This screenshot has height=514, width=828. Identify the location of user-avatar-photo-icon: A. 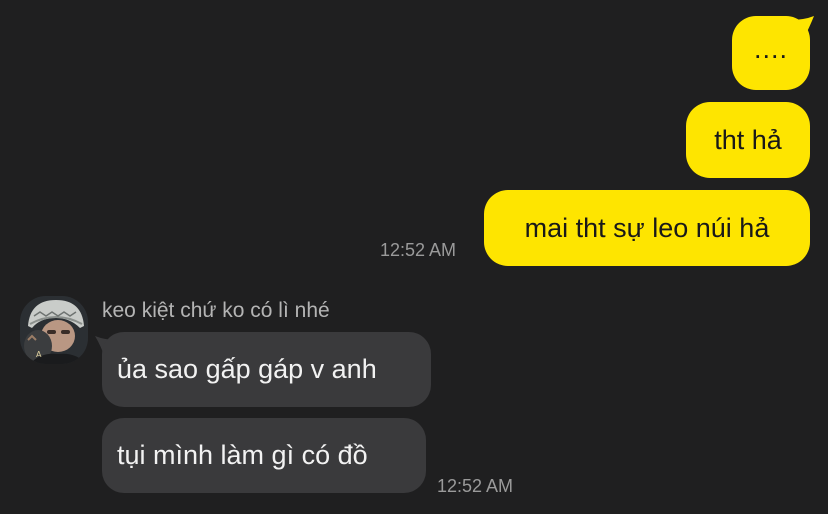
(54, 330).